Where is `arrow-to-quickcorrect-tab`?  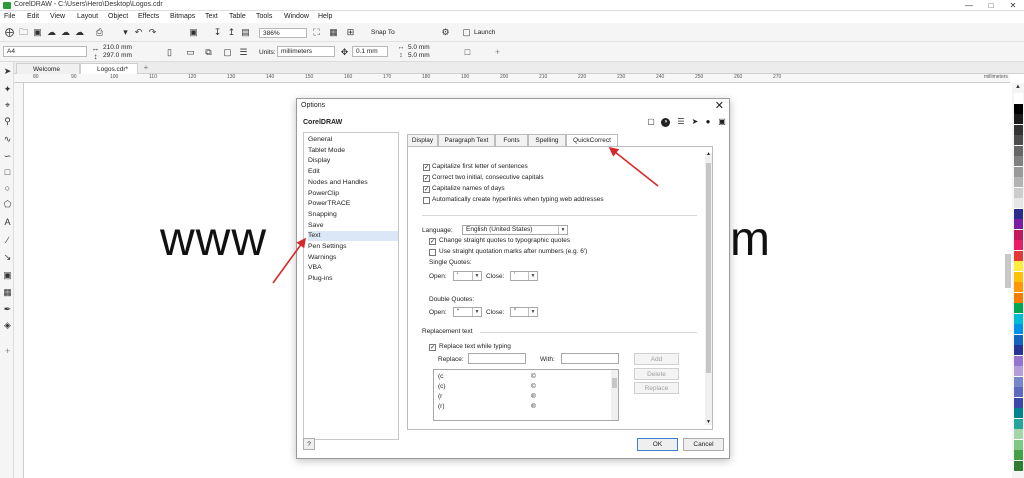
arrow-to-quickcorrect-tab is located at coordinates (633, 167).